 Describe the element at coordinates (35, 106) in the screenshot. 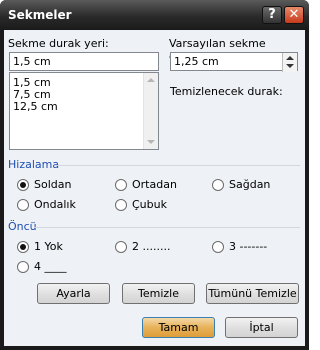

I see `list-item: 12,5 cm` at that location.